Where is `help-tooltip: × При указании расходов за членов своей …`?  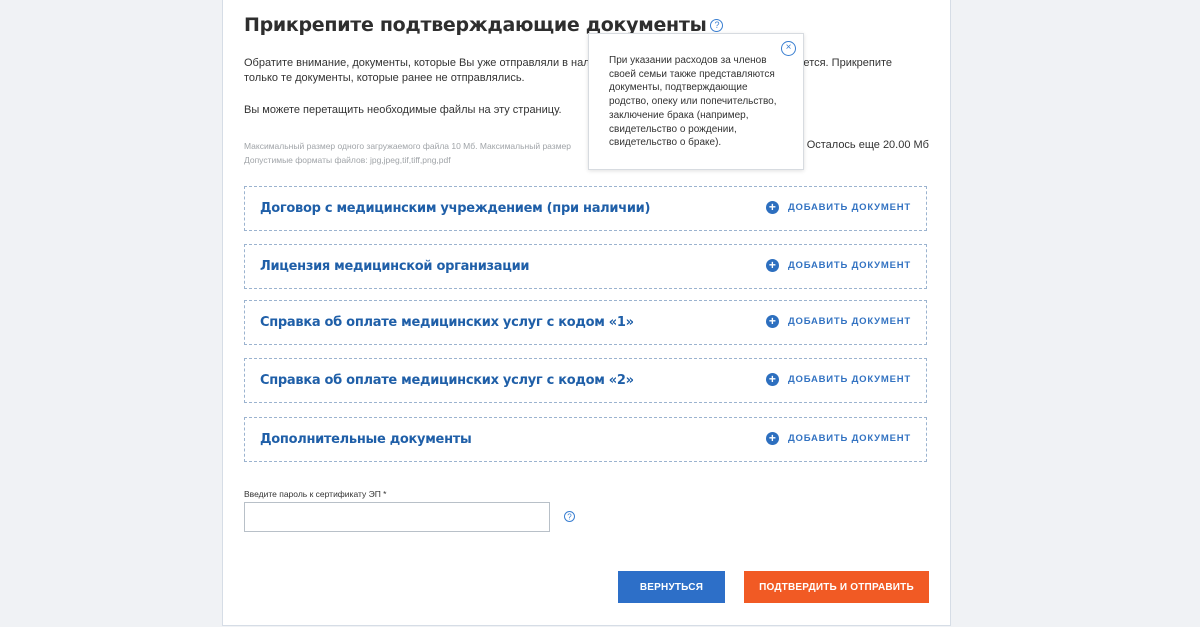 help-tooltip: × При указании расходов за членов своей … is located at coordinates (696, 101).